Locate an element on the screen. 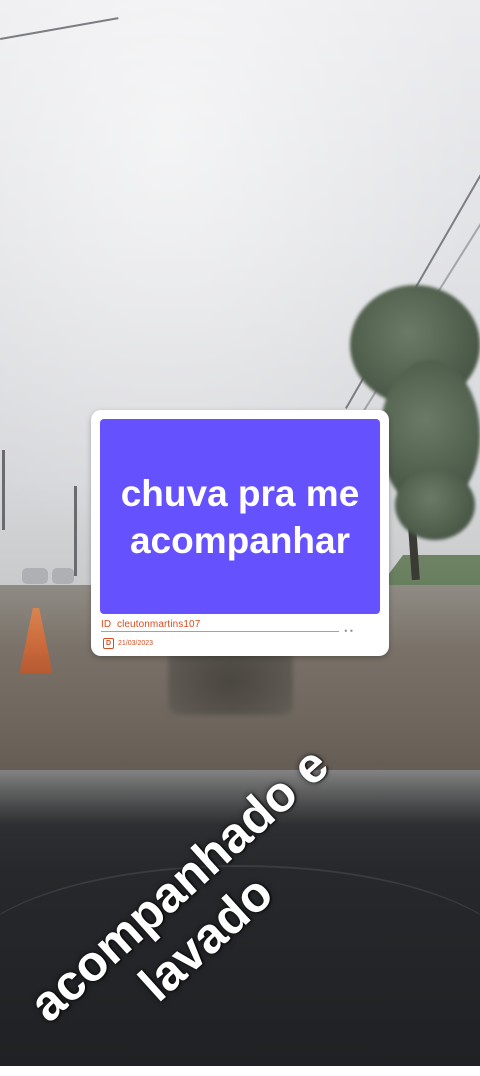  more-dots-icon: • • is located at coordinates (348, 631).